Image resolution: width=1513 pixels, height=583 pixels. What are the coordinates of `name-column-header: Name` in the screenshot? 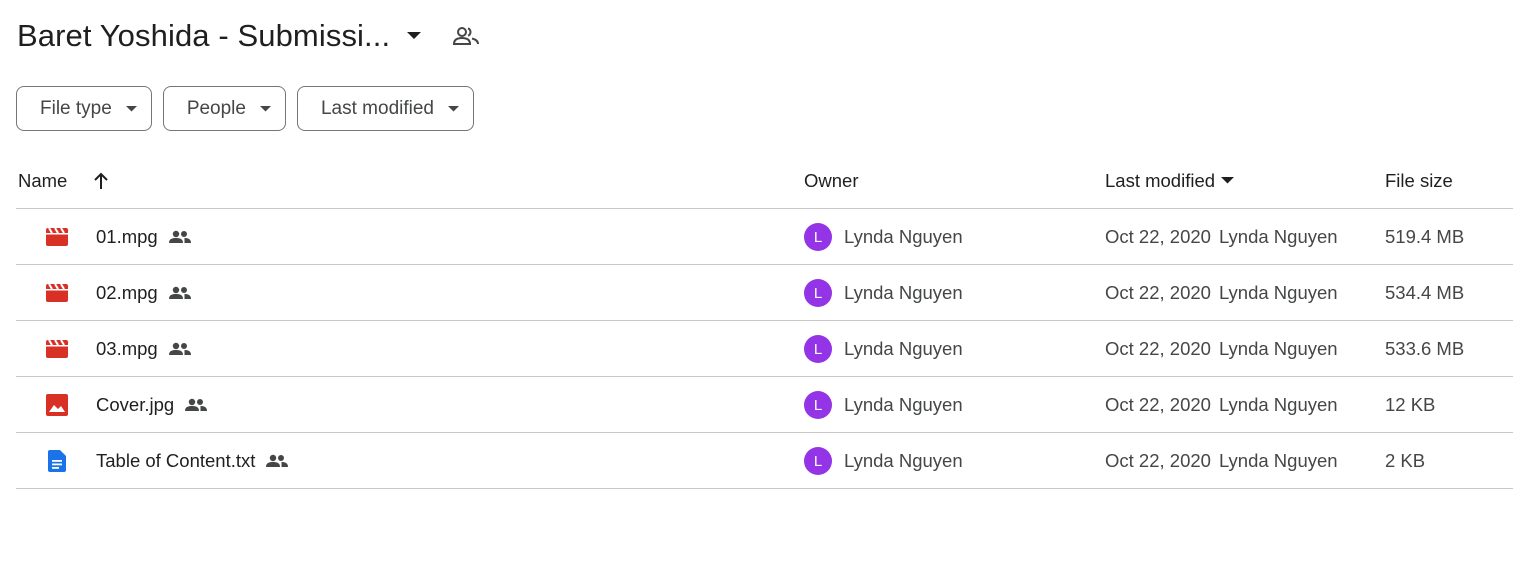 It's located at (63, 180).